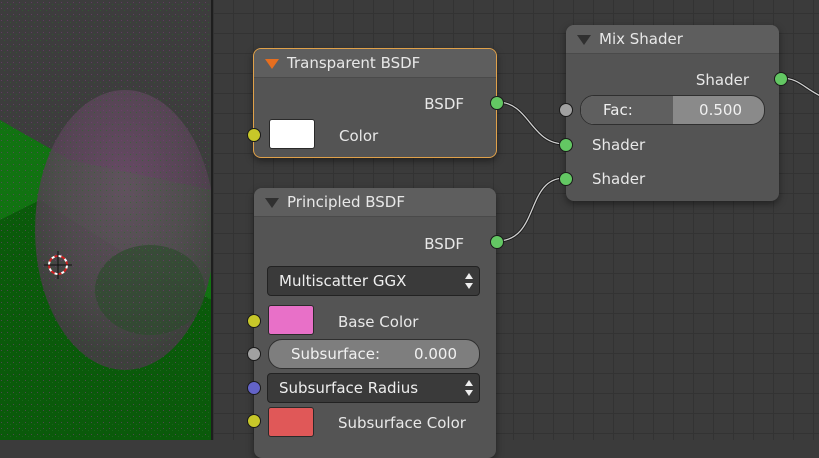 This screenshot has height=458, width=819. What do you see at coordinates (435, 354) in the screenshot?
I see `subsurface-value: 0.000` at bounding box center [435, 354].